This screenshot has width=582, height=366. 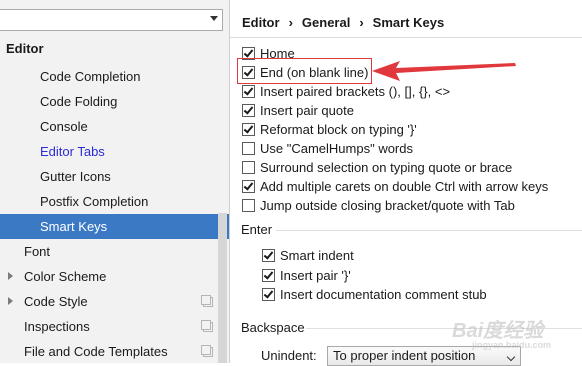 I want to click on tree-item-editor-tabs: Editor Tabs, so click(x=114, y=151).